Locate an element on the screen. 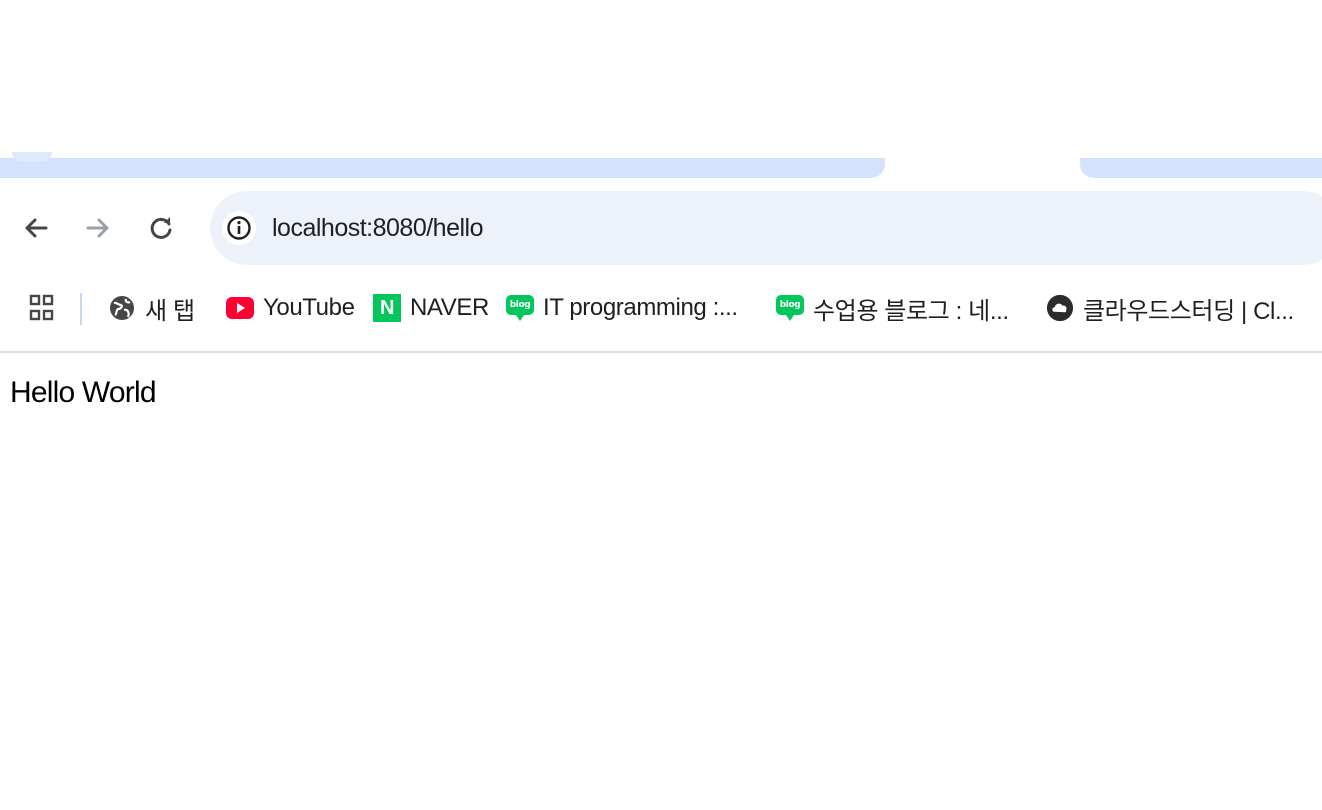 This screenshot has width=1322, height=810. forward-arrow-icon is located at coordinates (97, 228).